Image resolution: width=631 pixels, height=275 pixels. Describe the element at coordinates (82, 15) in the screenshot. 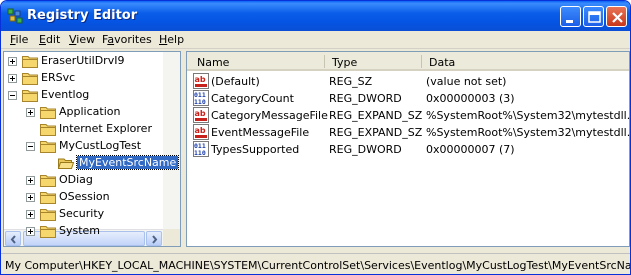

I see `window-title: Registry Editor` at that location.